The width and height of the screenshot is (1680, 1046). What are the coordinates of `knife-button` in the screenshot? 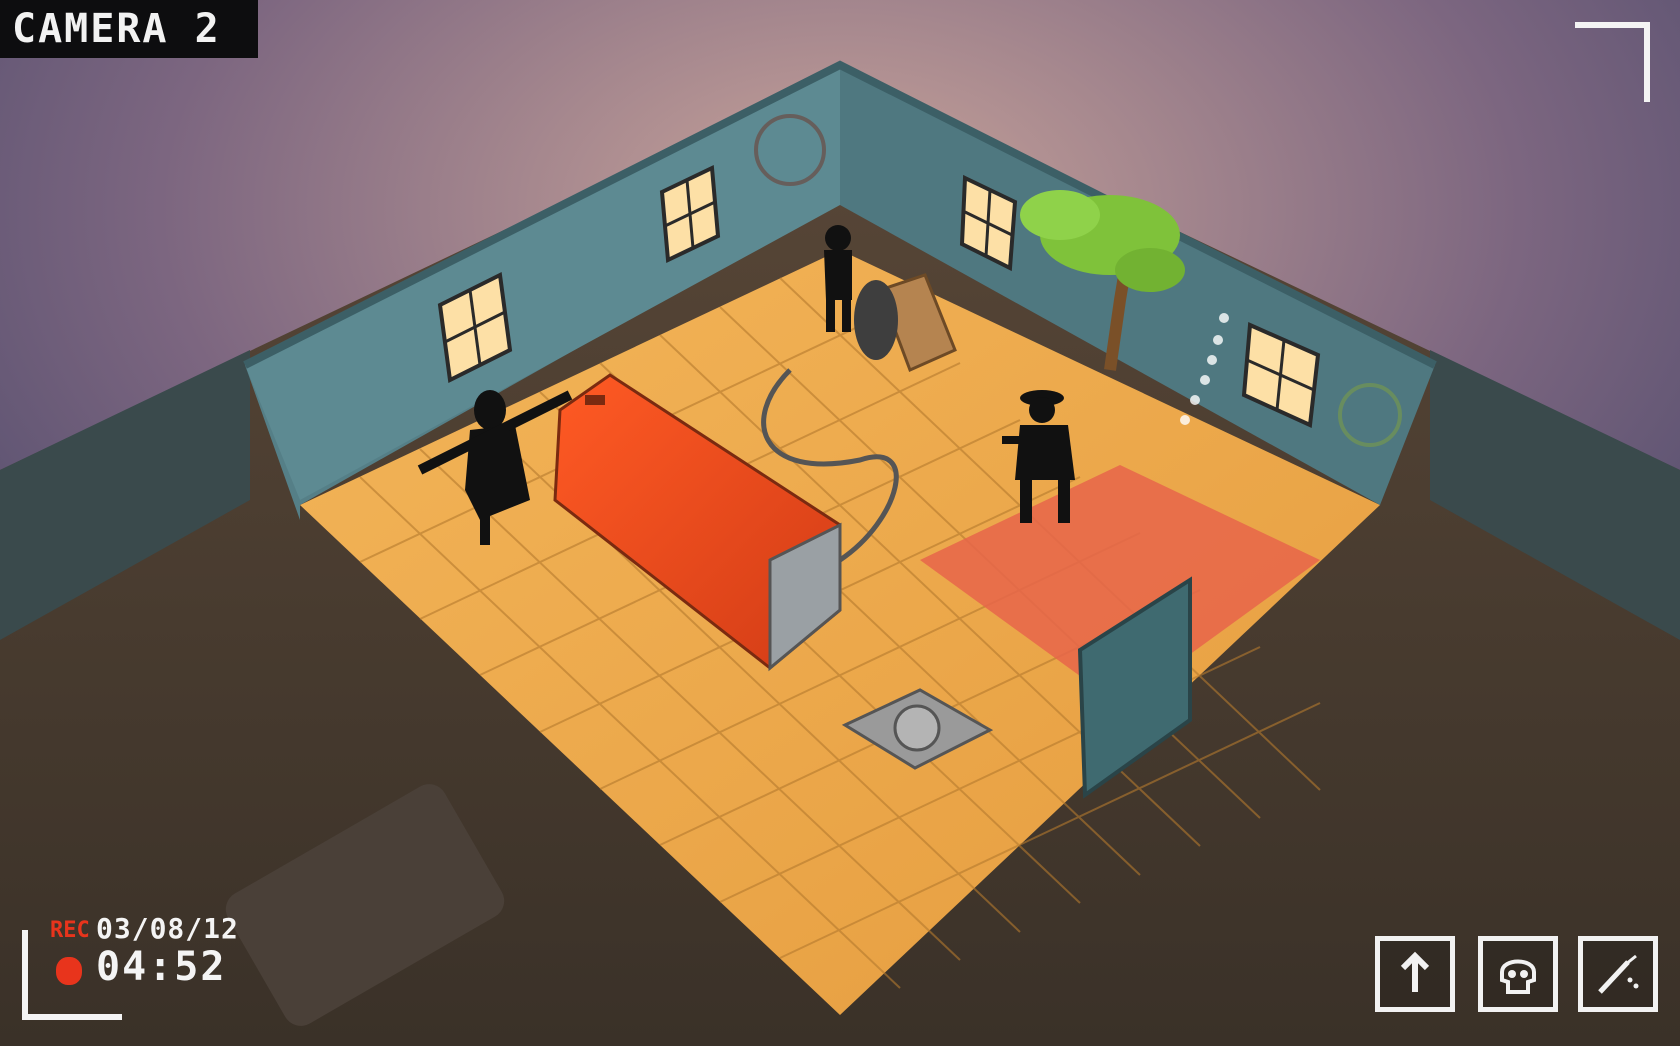 It's located at (1618, 974).